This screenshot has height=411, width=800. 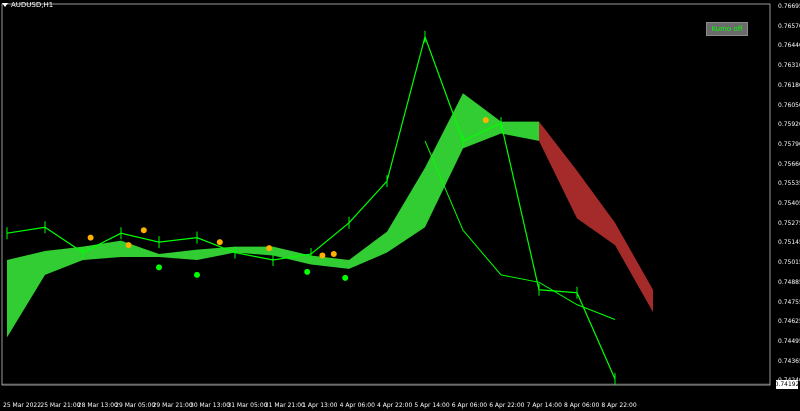 I want to click on y-tick-label: 0.75015, so click(x=789, y=263).